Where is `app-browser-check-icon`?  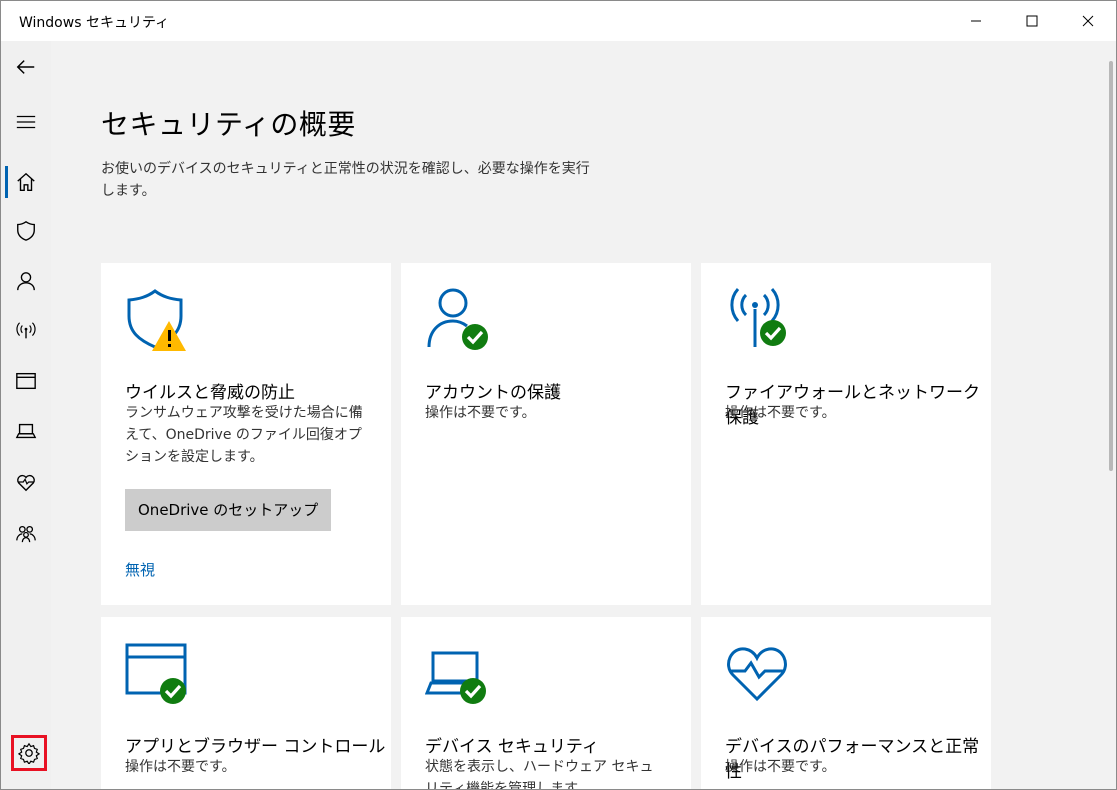
app-browser-check-icon is located at coordinates (156, 673).